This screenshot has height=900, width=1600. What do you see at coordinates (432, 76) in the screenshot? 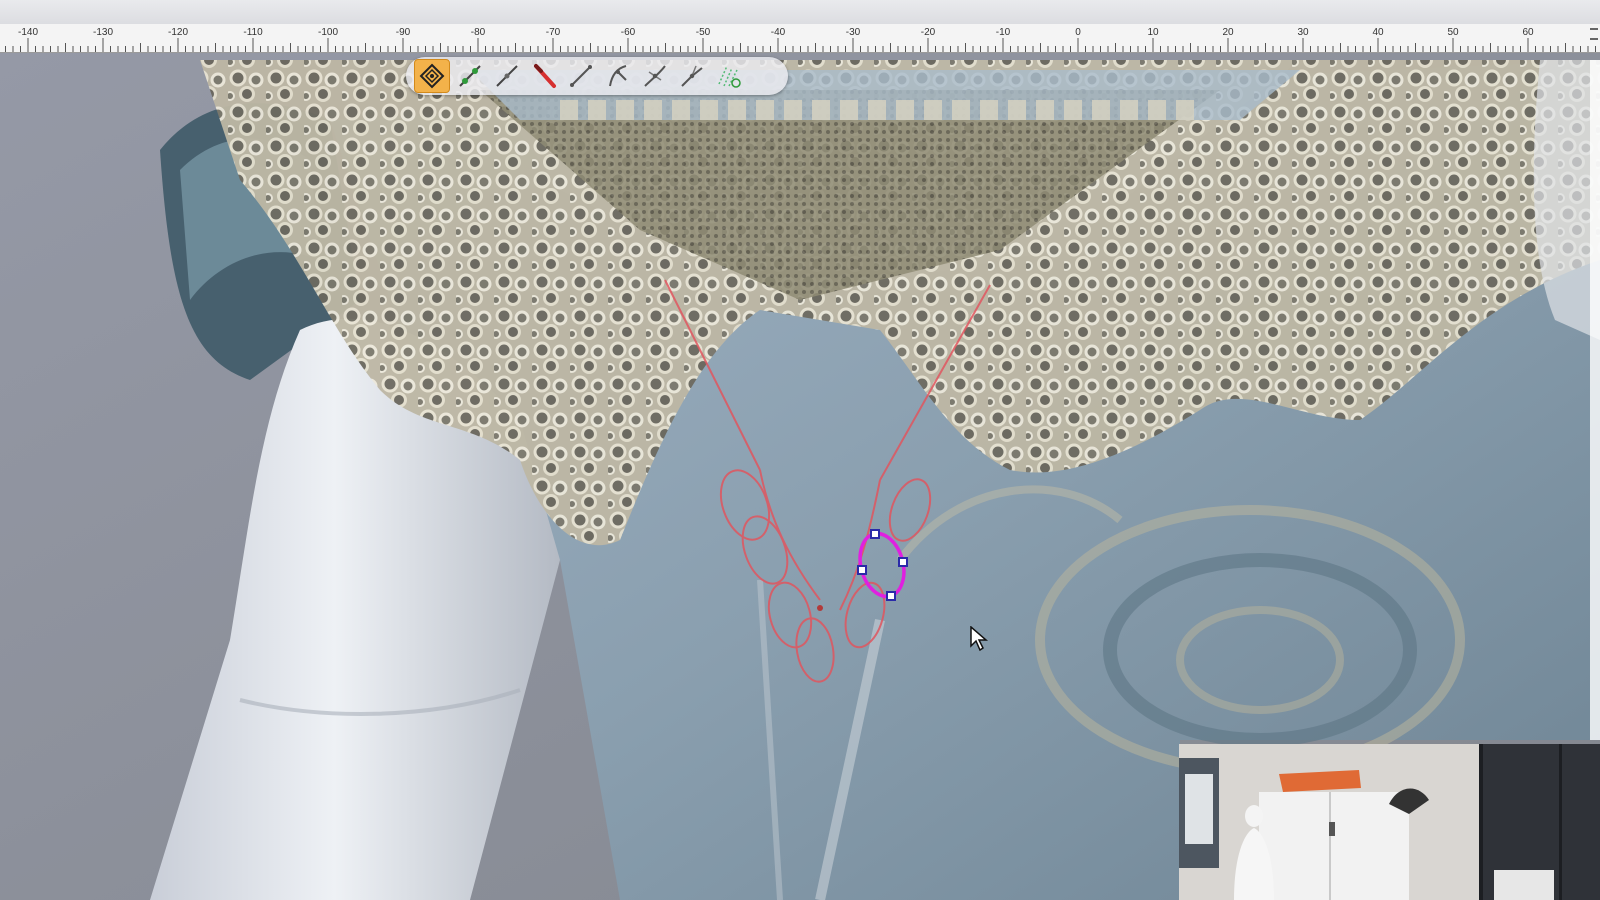
I see `node-select-icon` at bounding box center [432, 76].